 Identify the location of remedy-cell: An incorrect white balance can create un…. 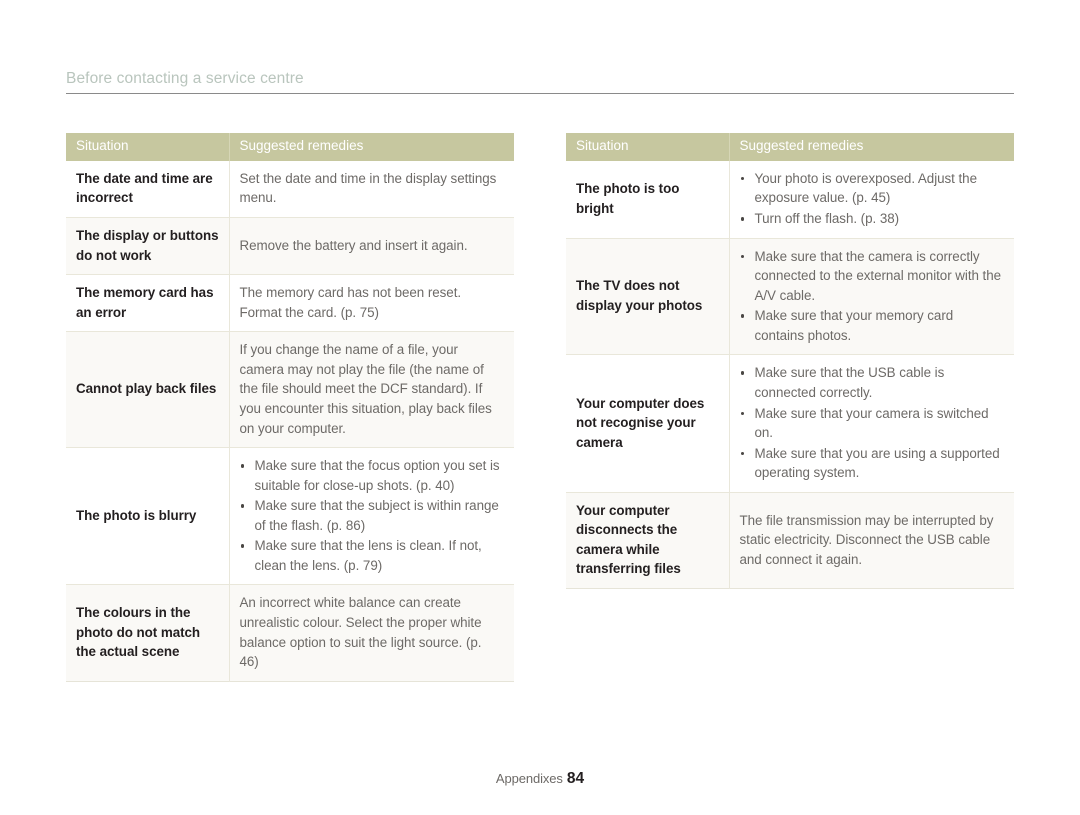
(371, 633).